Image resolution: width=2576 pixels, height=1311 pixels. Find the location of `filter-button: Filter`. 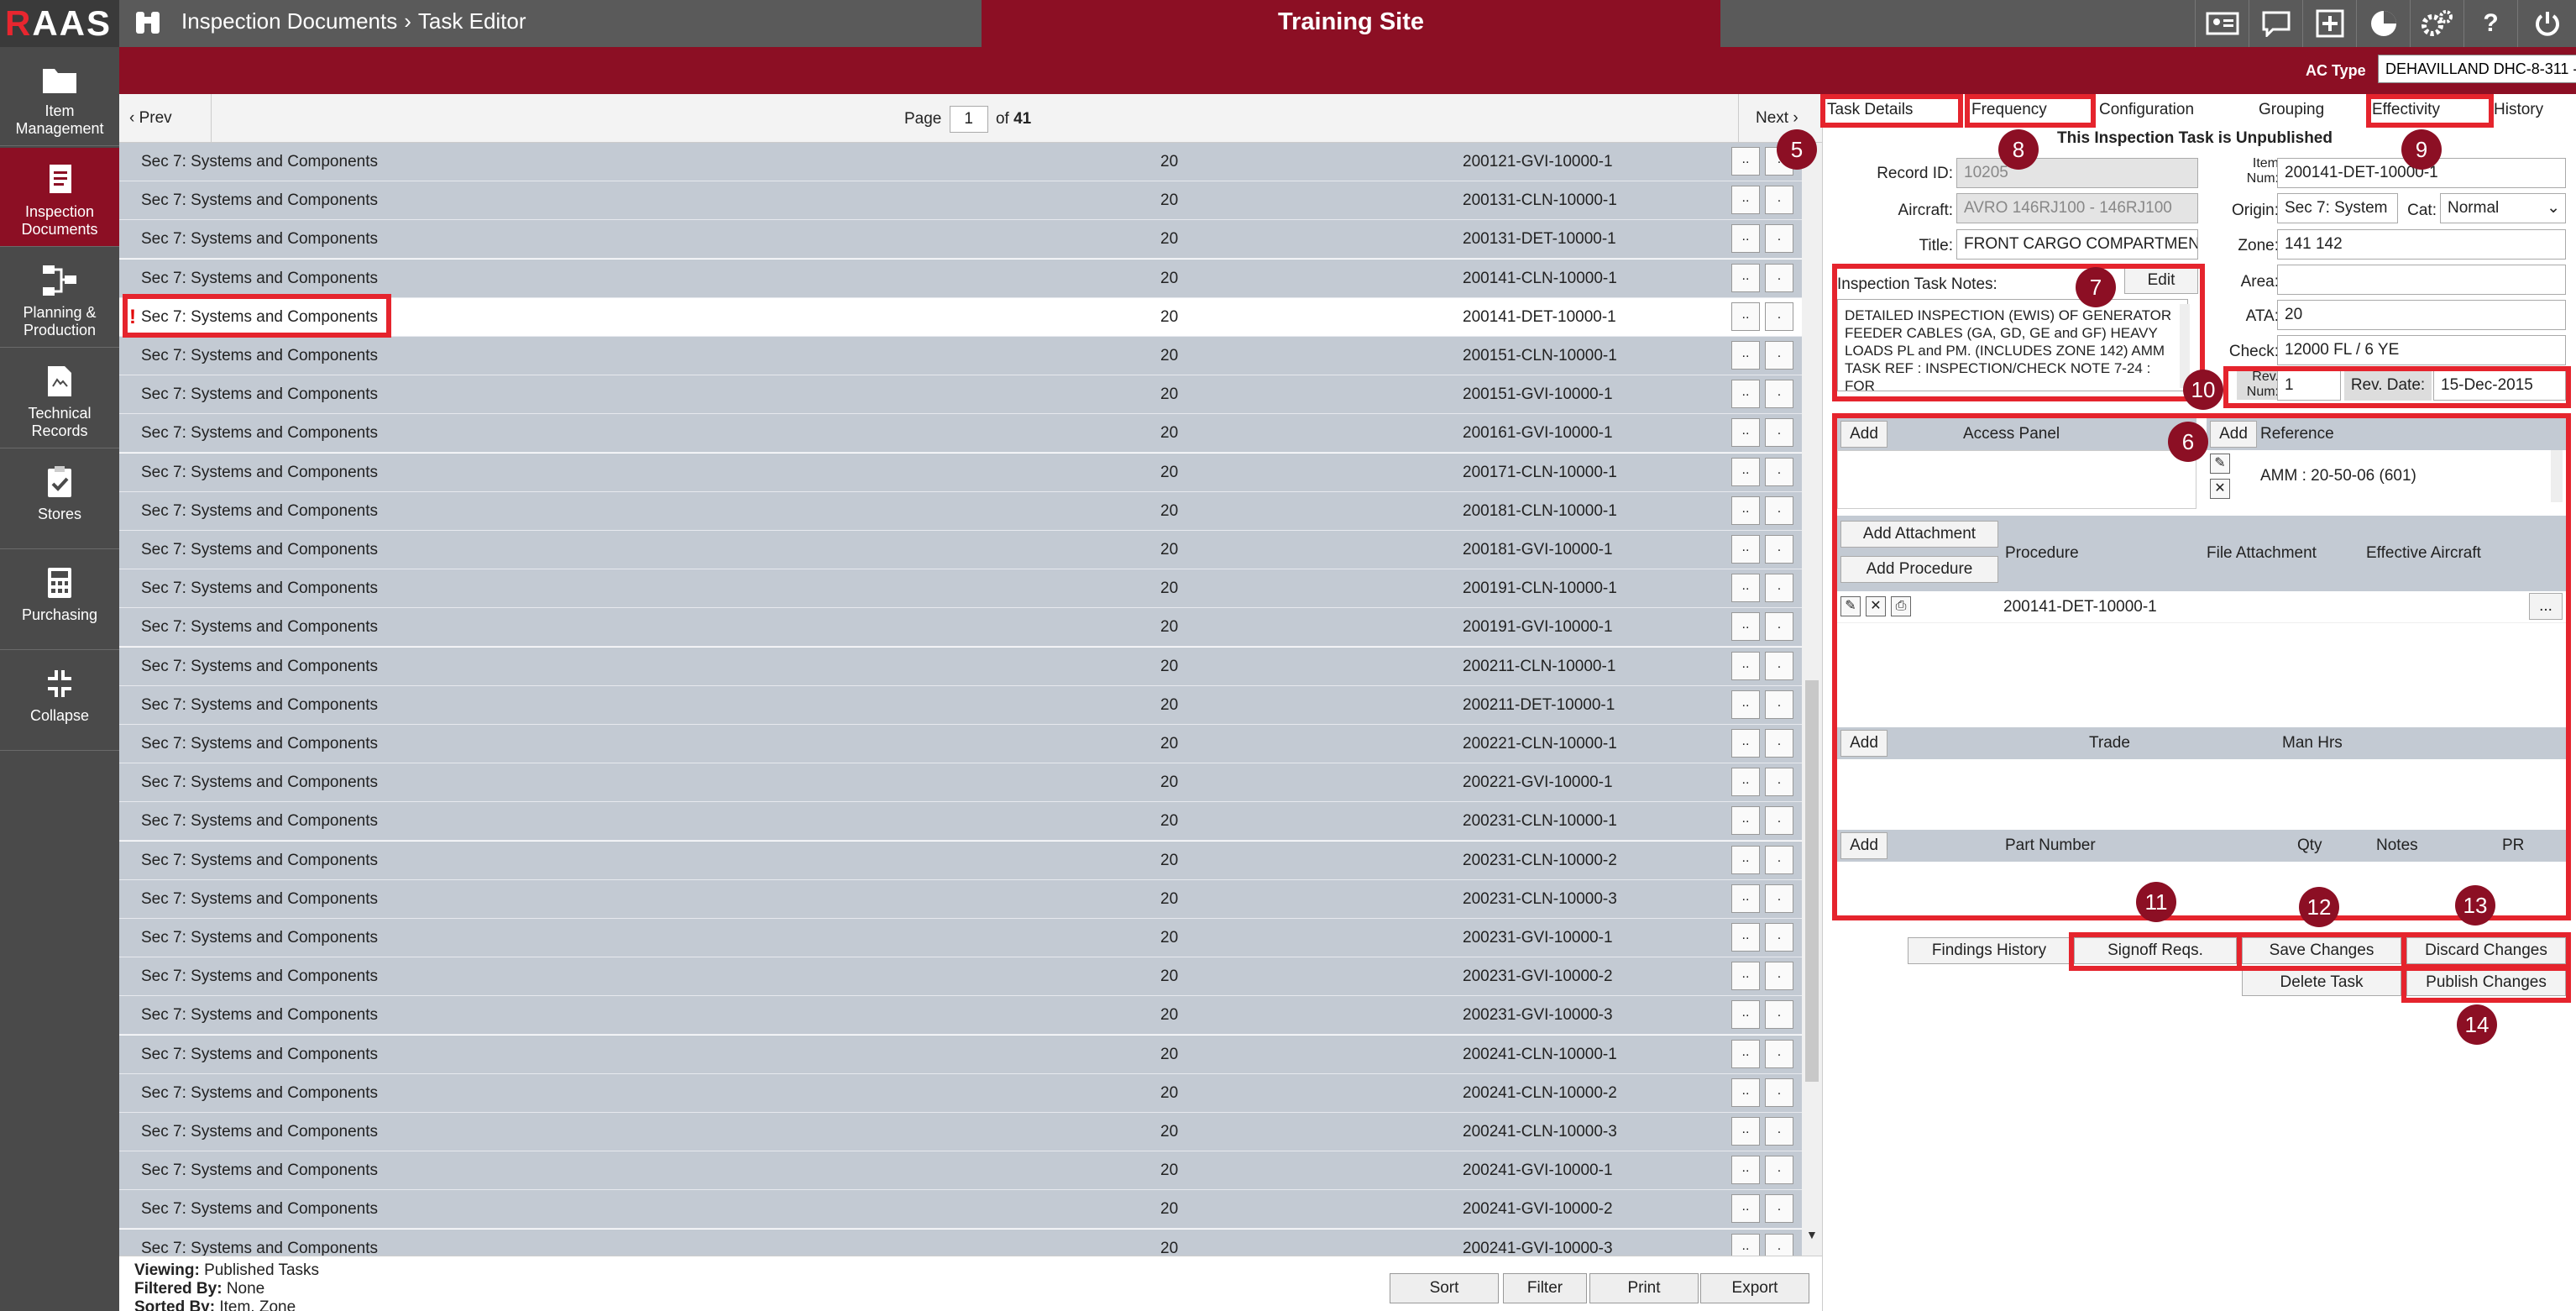

filter-button: Filter is located at coordinates (1545, 1288).